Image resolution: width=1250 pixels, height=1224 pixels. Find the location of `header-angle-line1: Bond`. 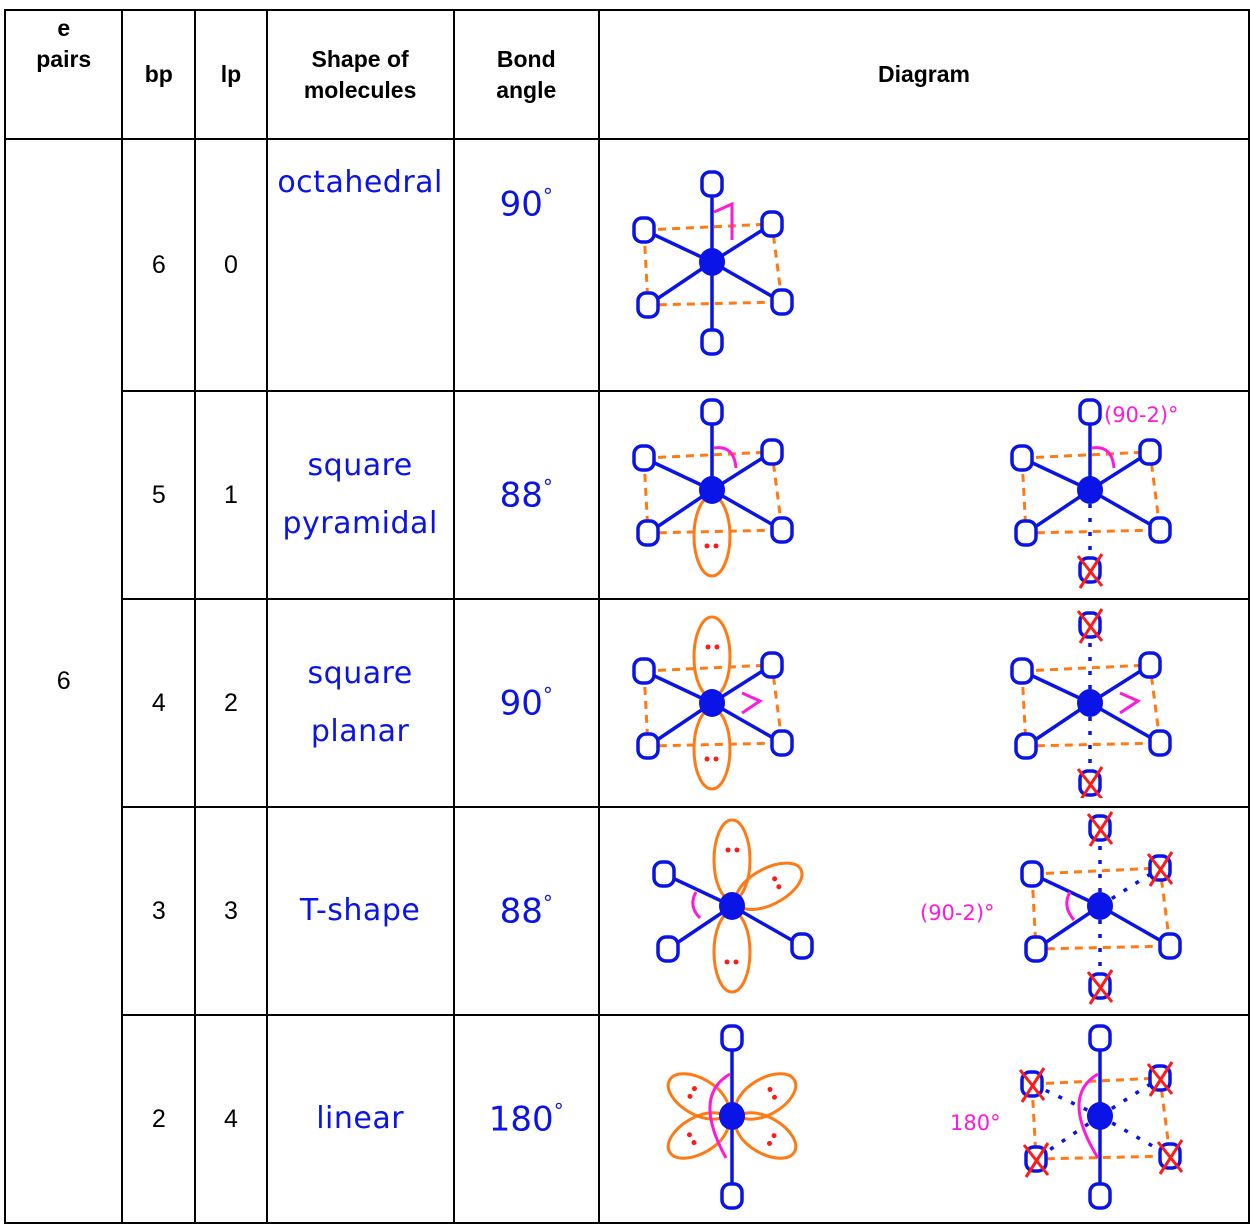

header-angle-line1: Bond is located at coordinates (526, 58).